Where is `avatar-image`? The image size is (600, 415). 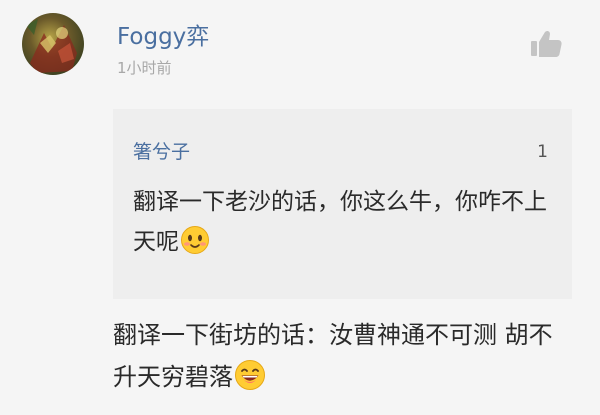 avatar-image is located at coordinates (53, 44).